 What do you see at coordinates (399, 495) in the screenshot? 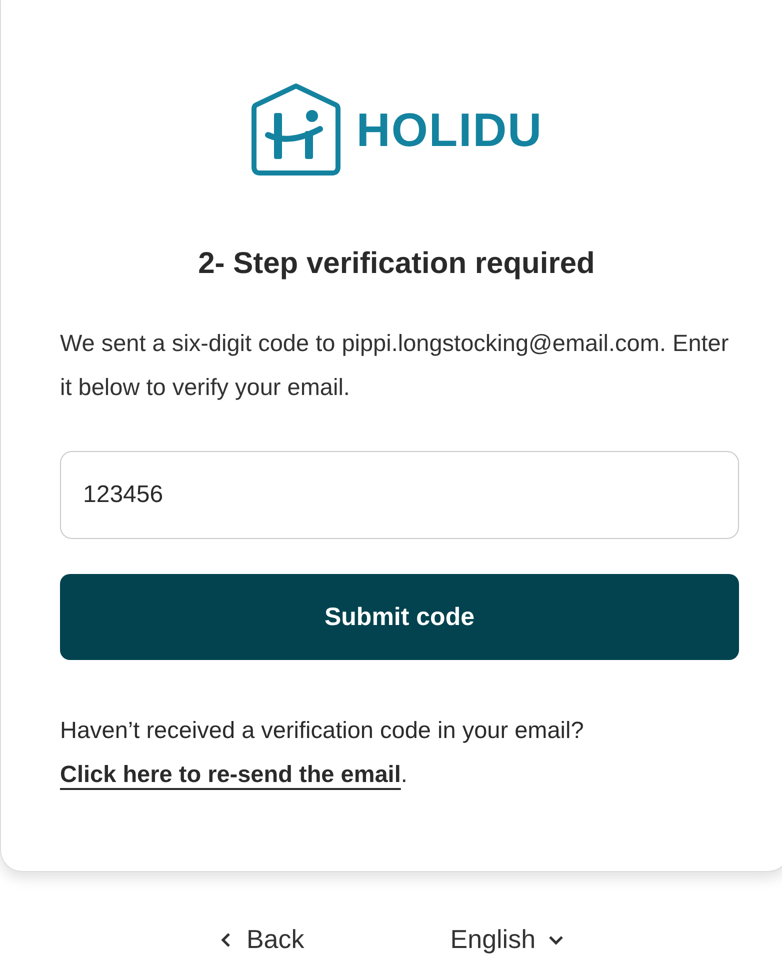
I see `code-input-field: 123456` at bounding box center [399, 495].